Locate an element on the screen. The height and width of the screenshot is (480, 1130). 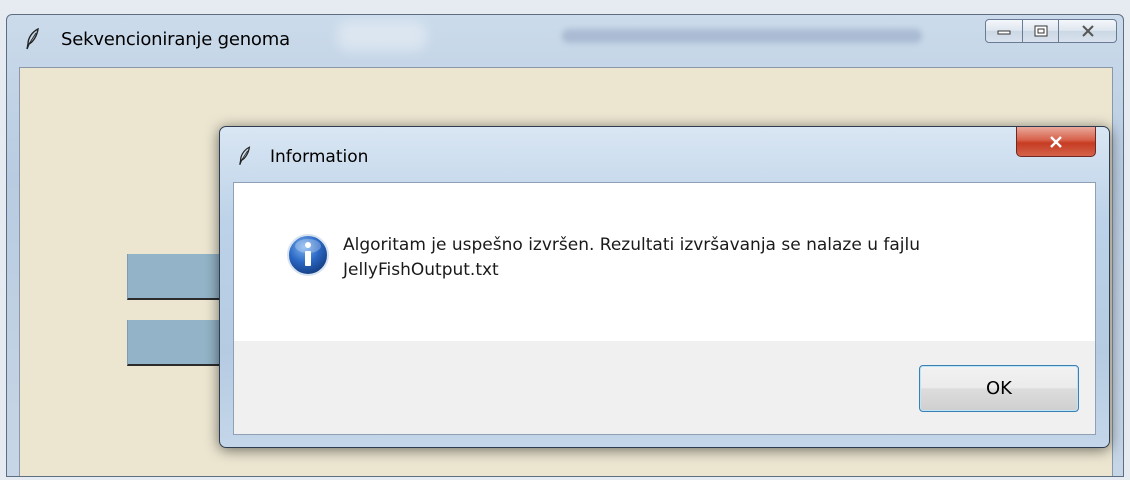
info-icon is located at coordinates (308, 255).